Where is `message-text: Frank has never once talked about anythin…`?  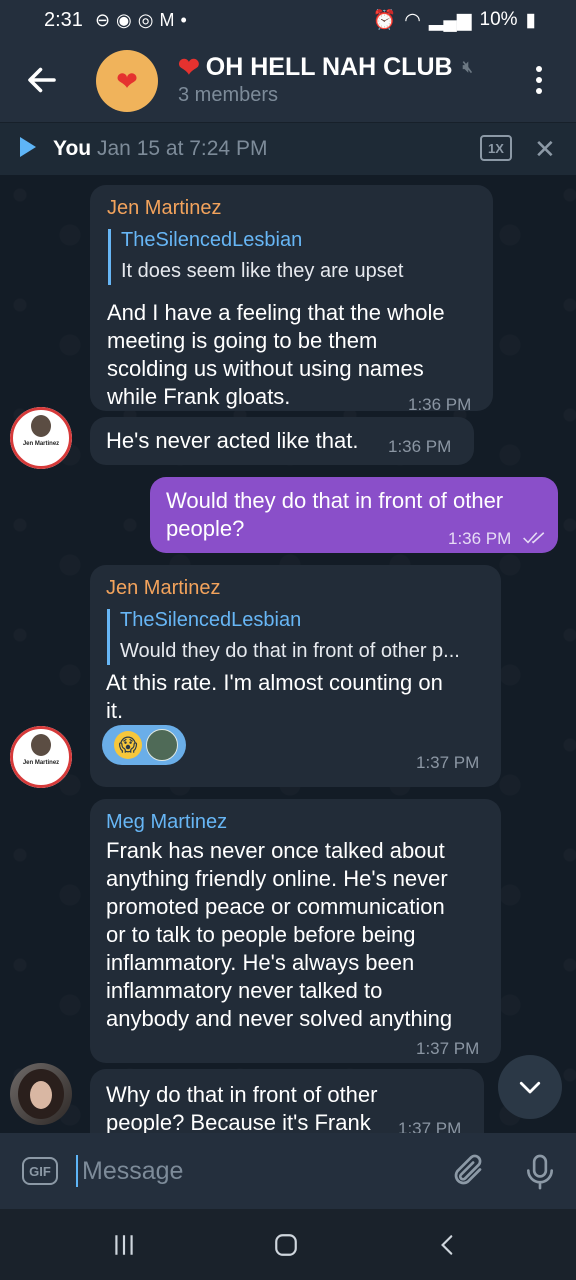
message-text: Frank has never once talked about anythin… is located at coordinates (279, 934).